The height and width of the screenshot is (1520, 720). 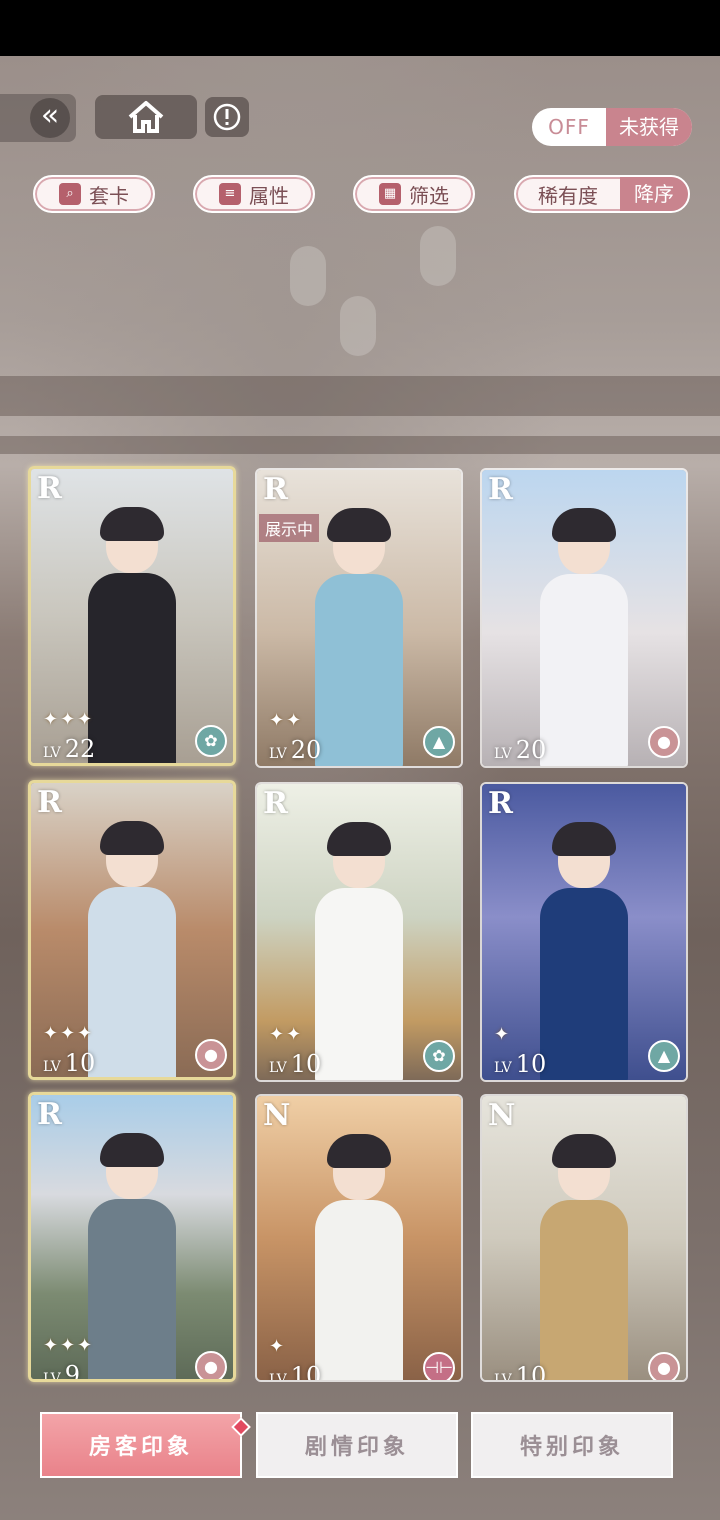 I want to click on card-item: R ✦✦✦ LV 10 ●, so click(x=132, y=930).